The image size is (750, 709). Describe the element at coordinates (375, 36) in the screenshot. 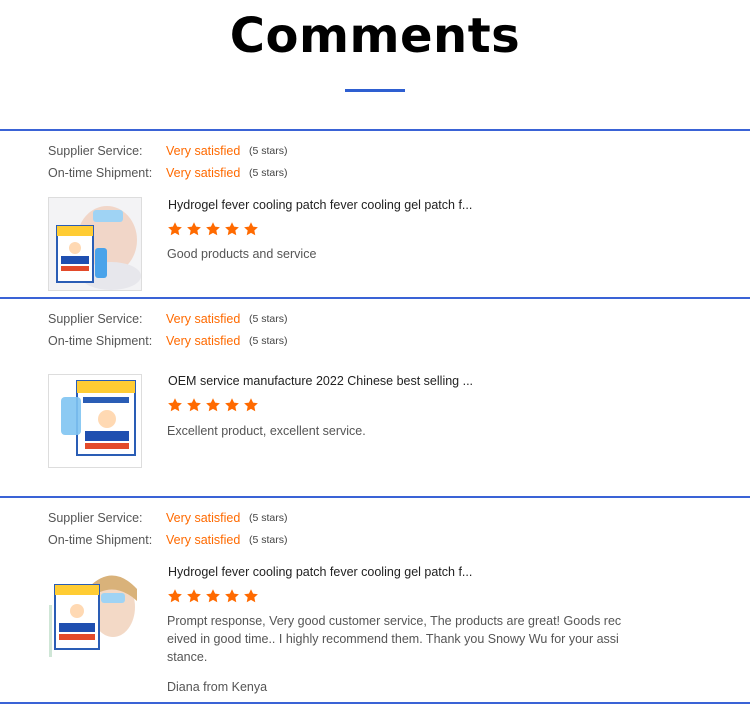

I see `page-title: Comments` at that location.